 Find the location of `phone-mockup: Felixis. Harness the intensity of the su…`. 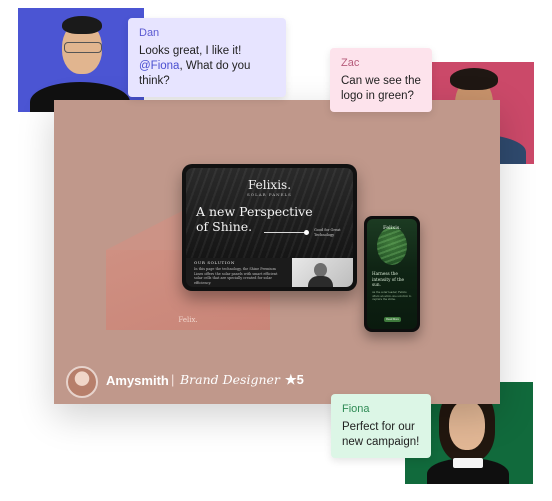

phone-mockup: Felixis. Harness the intensity of the su… is located at coordinates (392, 274).